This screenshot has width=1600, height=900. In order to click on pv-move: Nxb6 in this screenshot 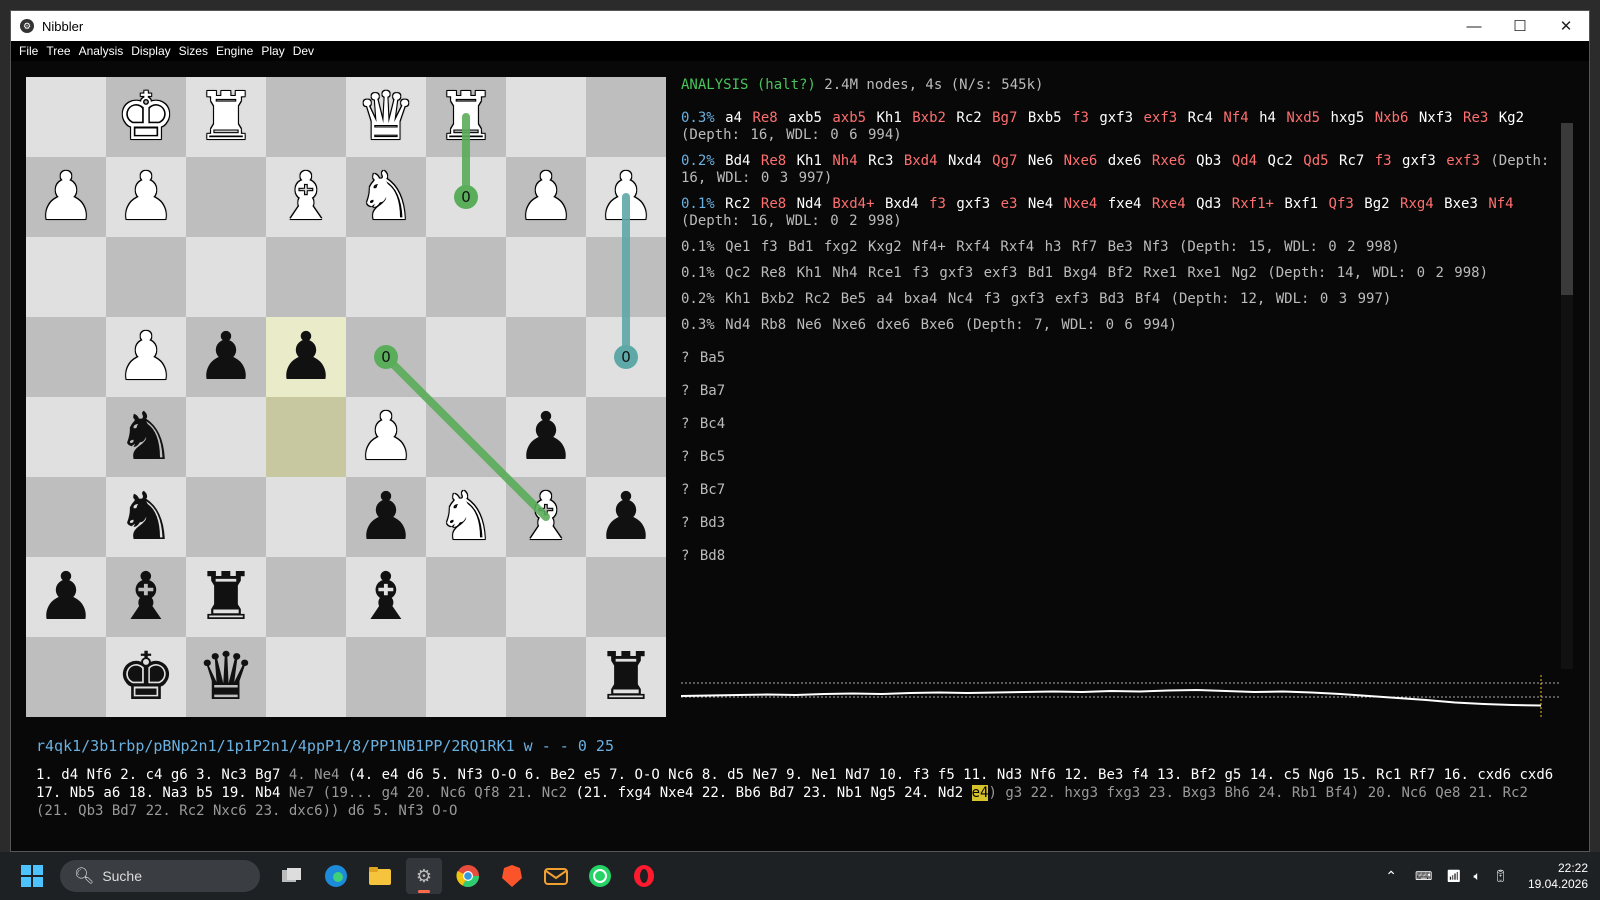, I will do `click(1392, 118)`.